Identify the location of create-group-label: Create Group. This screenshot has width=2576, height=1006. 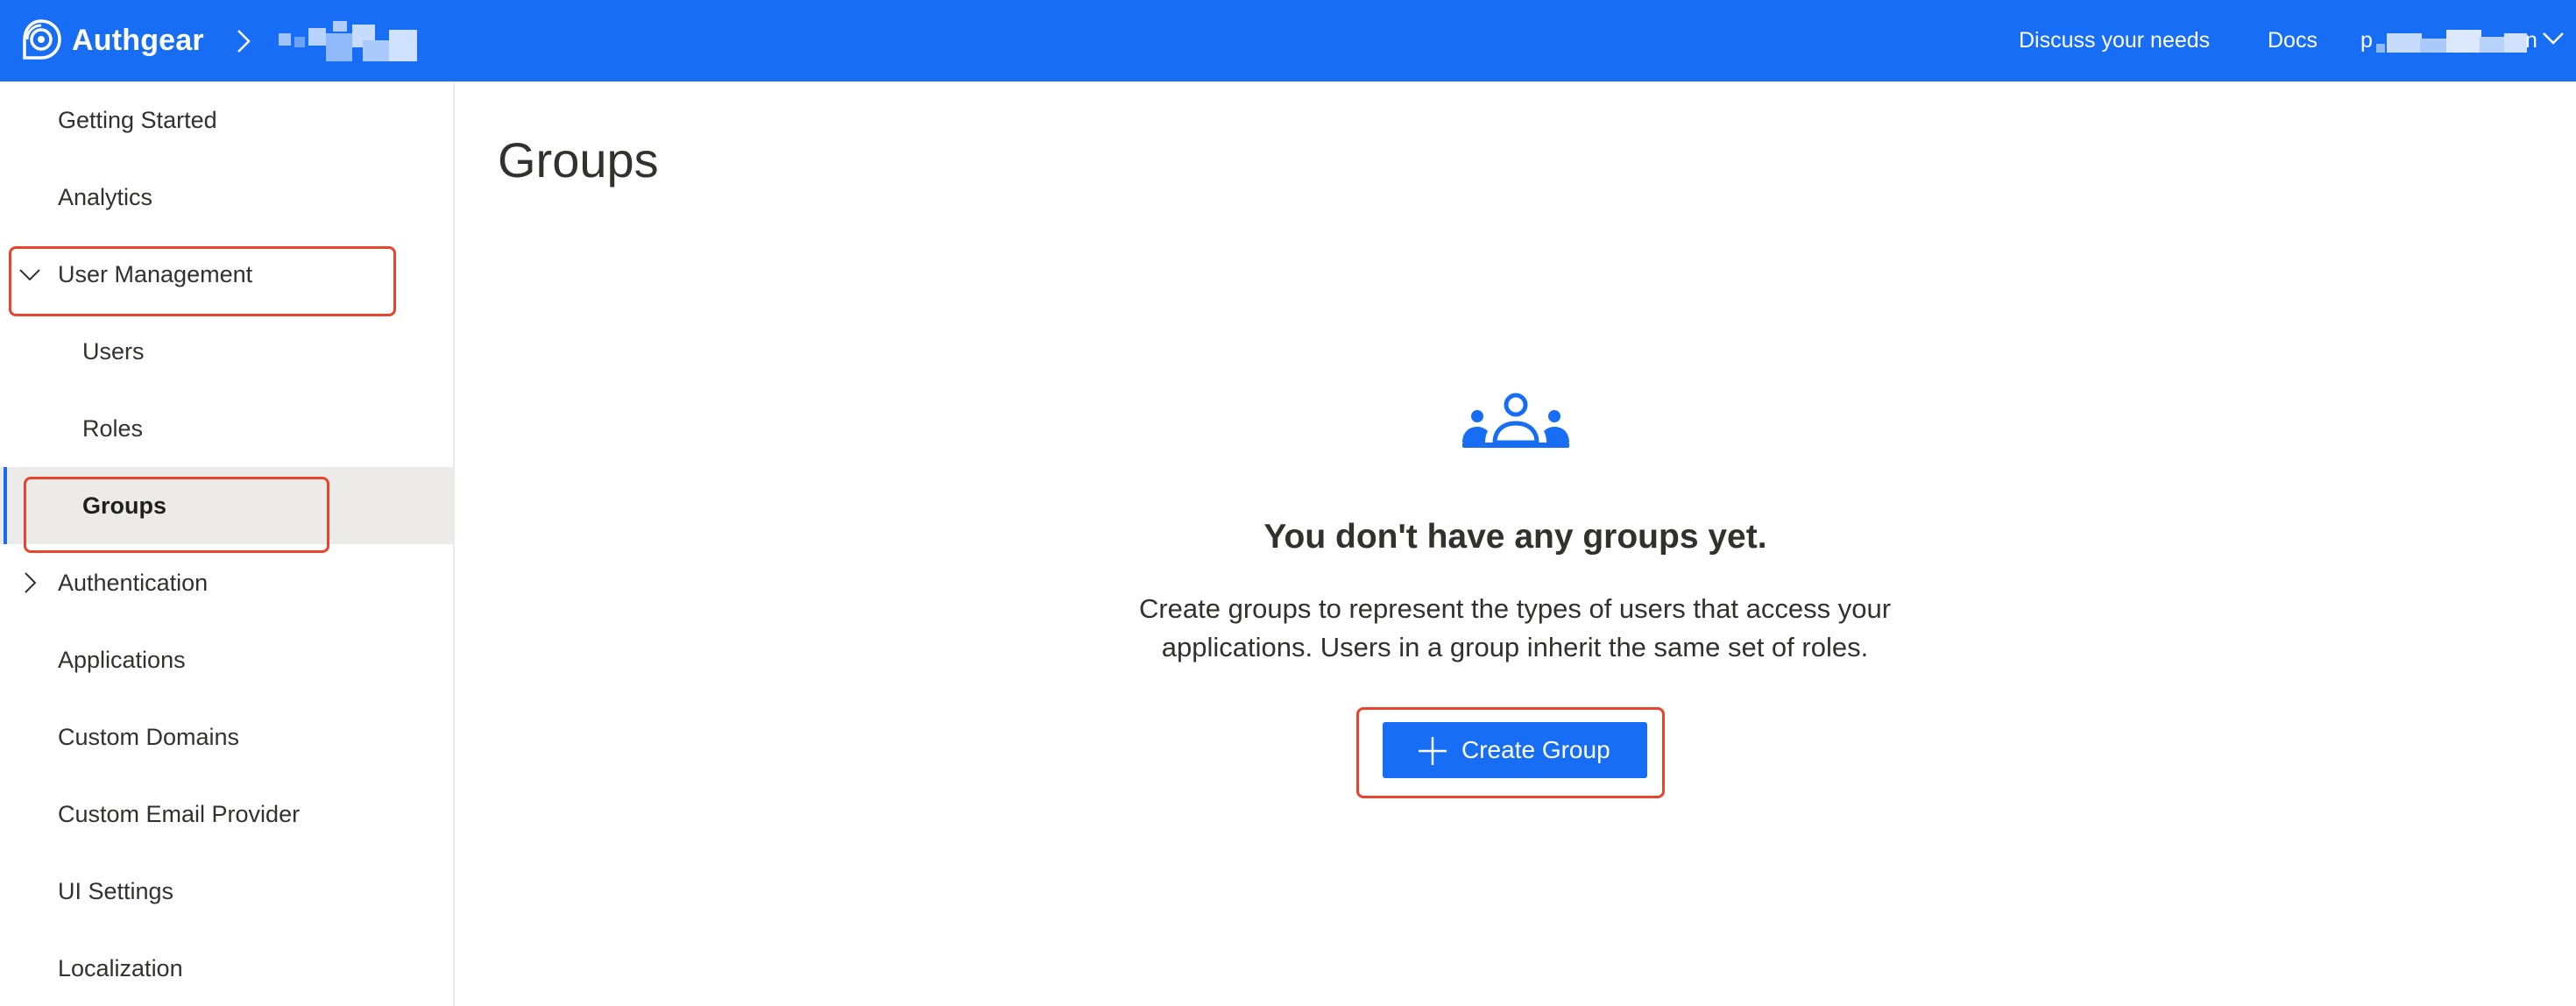
(1535, 749).